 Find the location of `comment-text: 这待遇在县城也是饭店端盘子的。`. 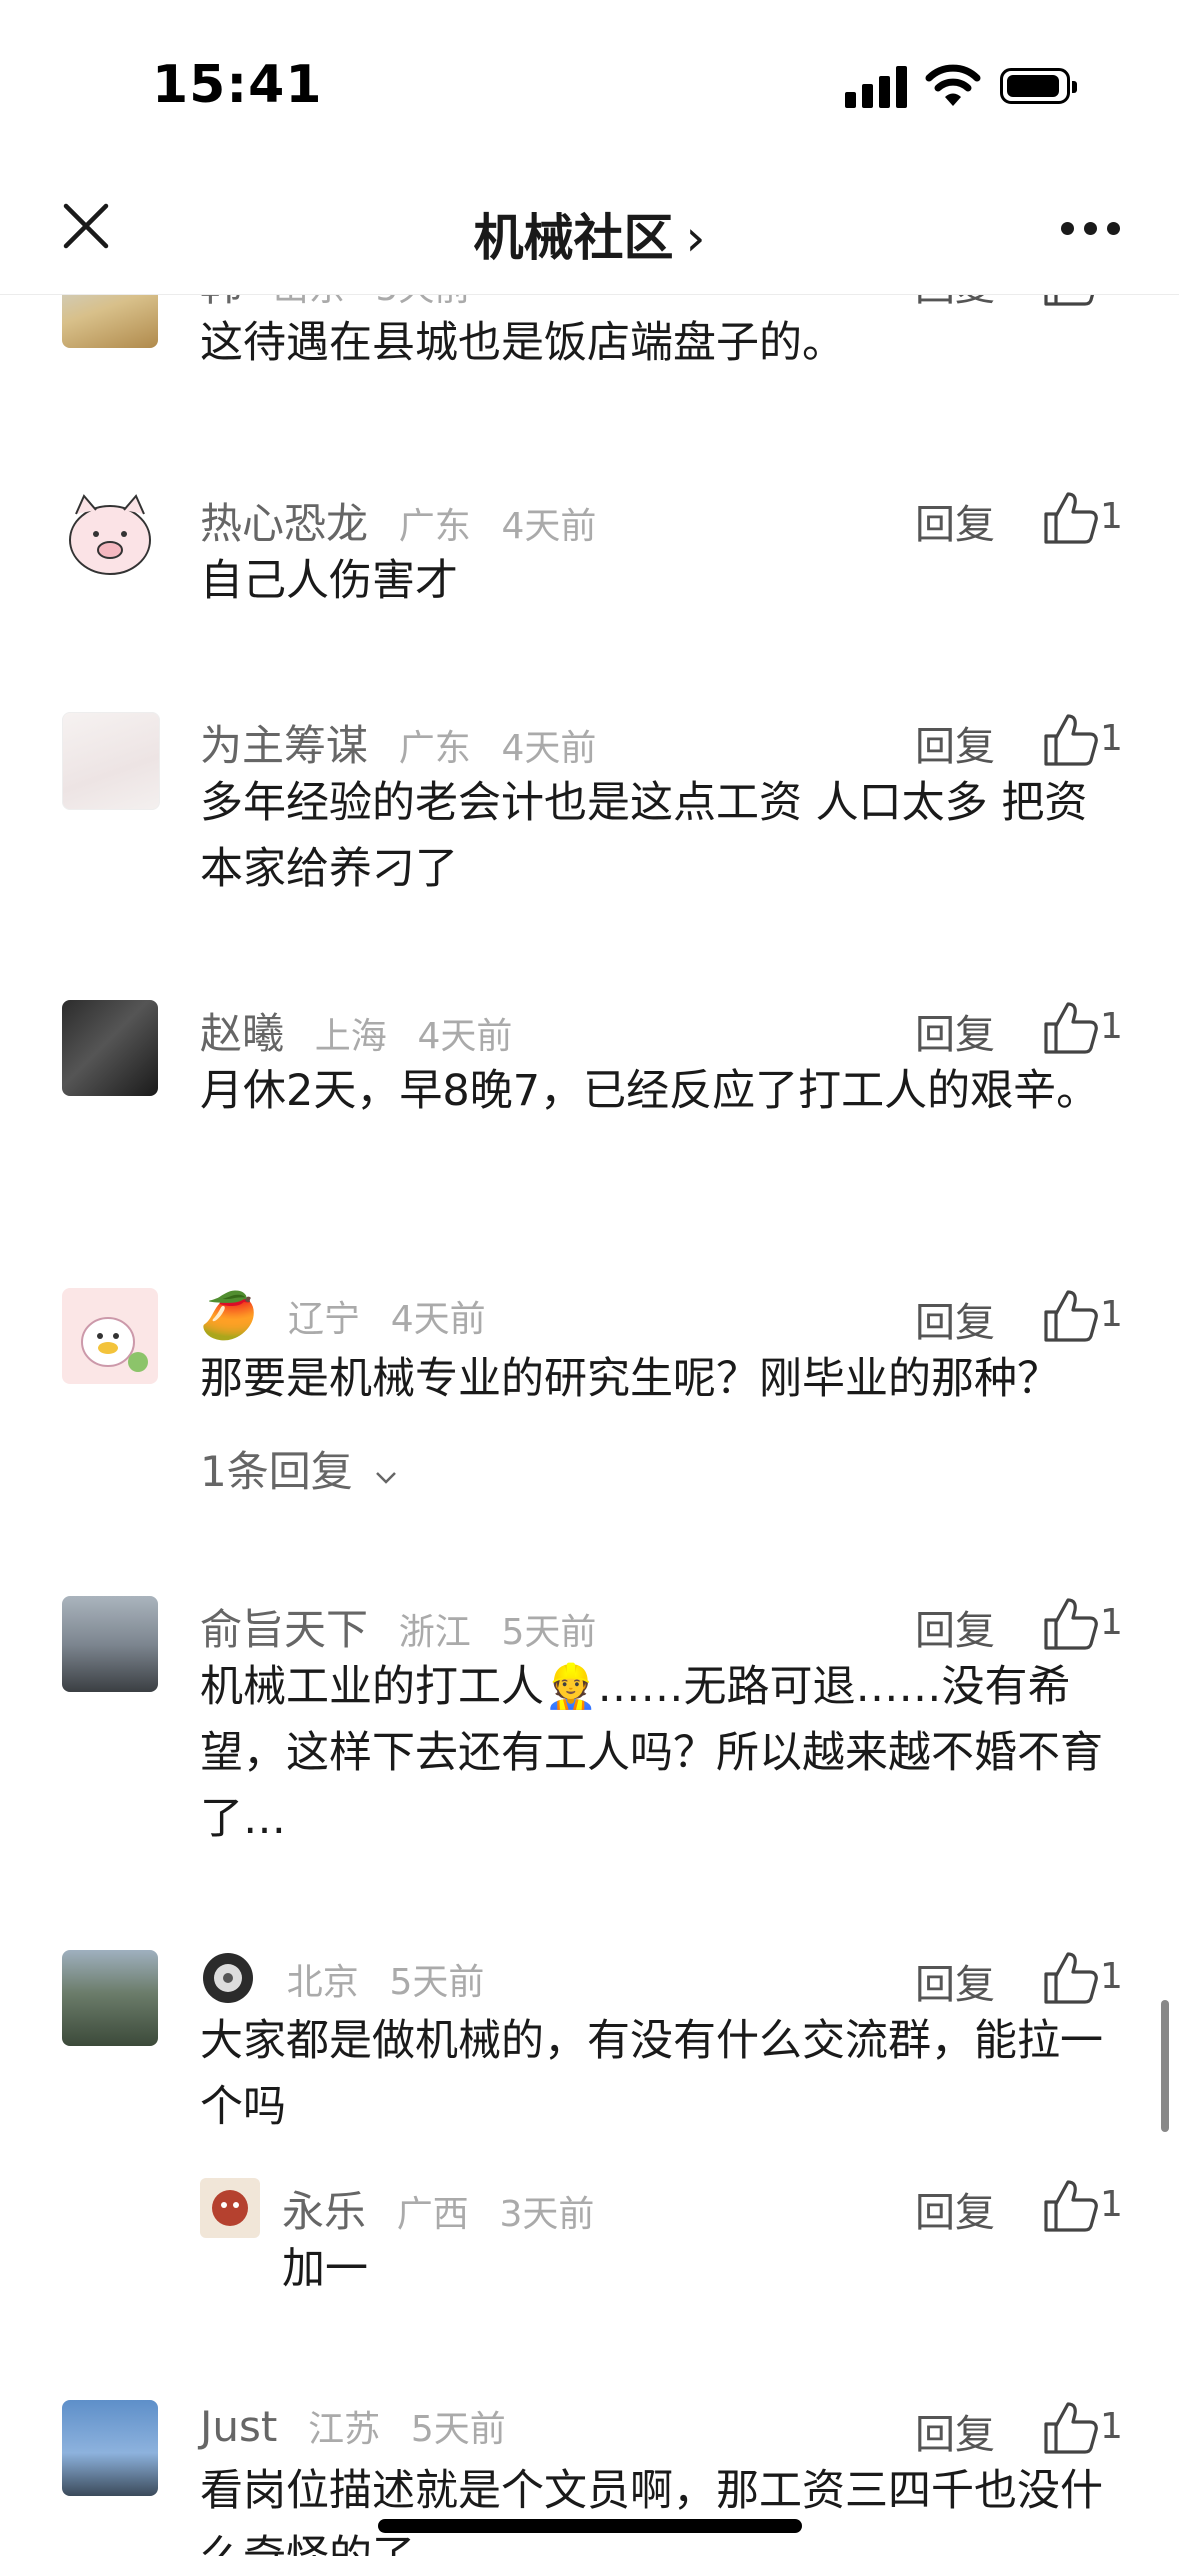

comment-text: 这待遇在县城也是饭店端盘子的。 is located at coordinates (522, 343).